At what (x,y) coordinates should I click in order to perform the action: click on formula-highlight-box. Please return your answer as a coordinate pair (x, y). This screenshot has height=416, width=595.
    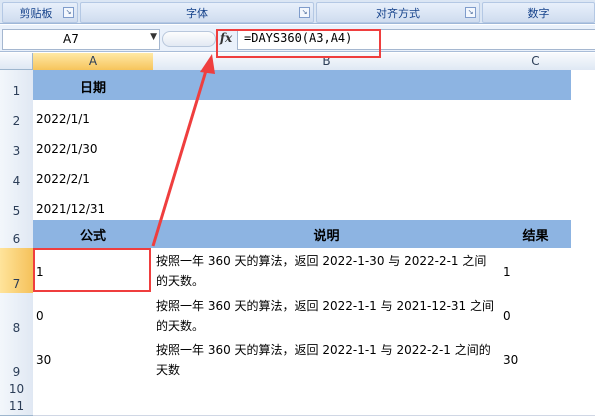
    Looking at the image, I should click on (298, 43).